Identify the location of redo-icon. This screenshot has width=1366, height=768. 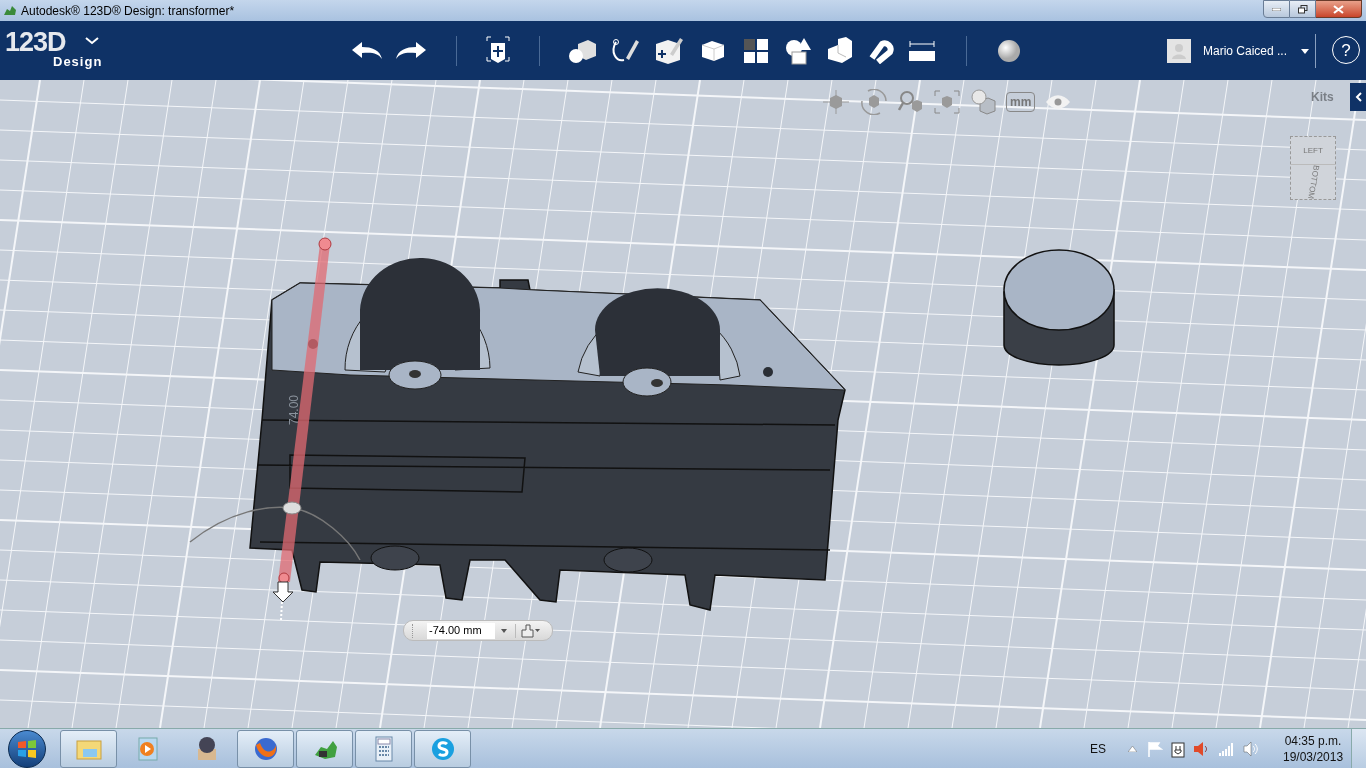
(411, 51).